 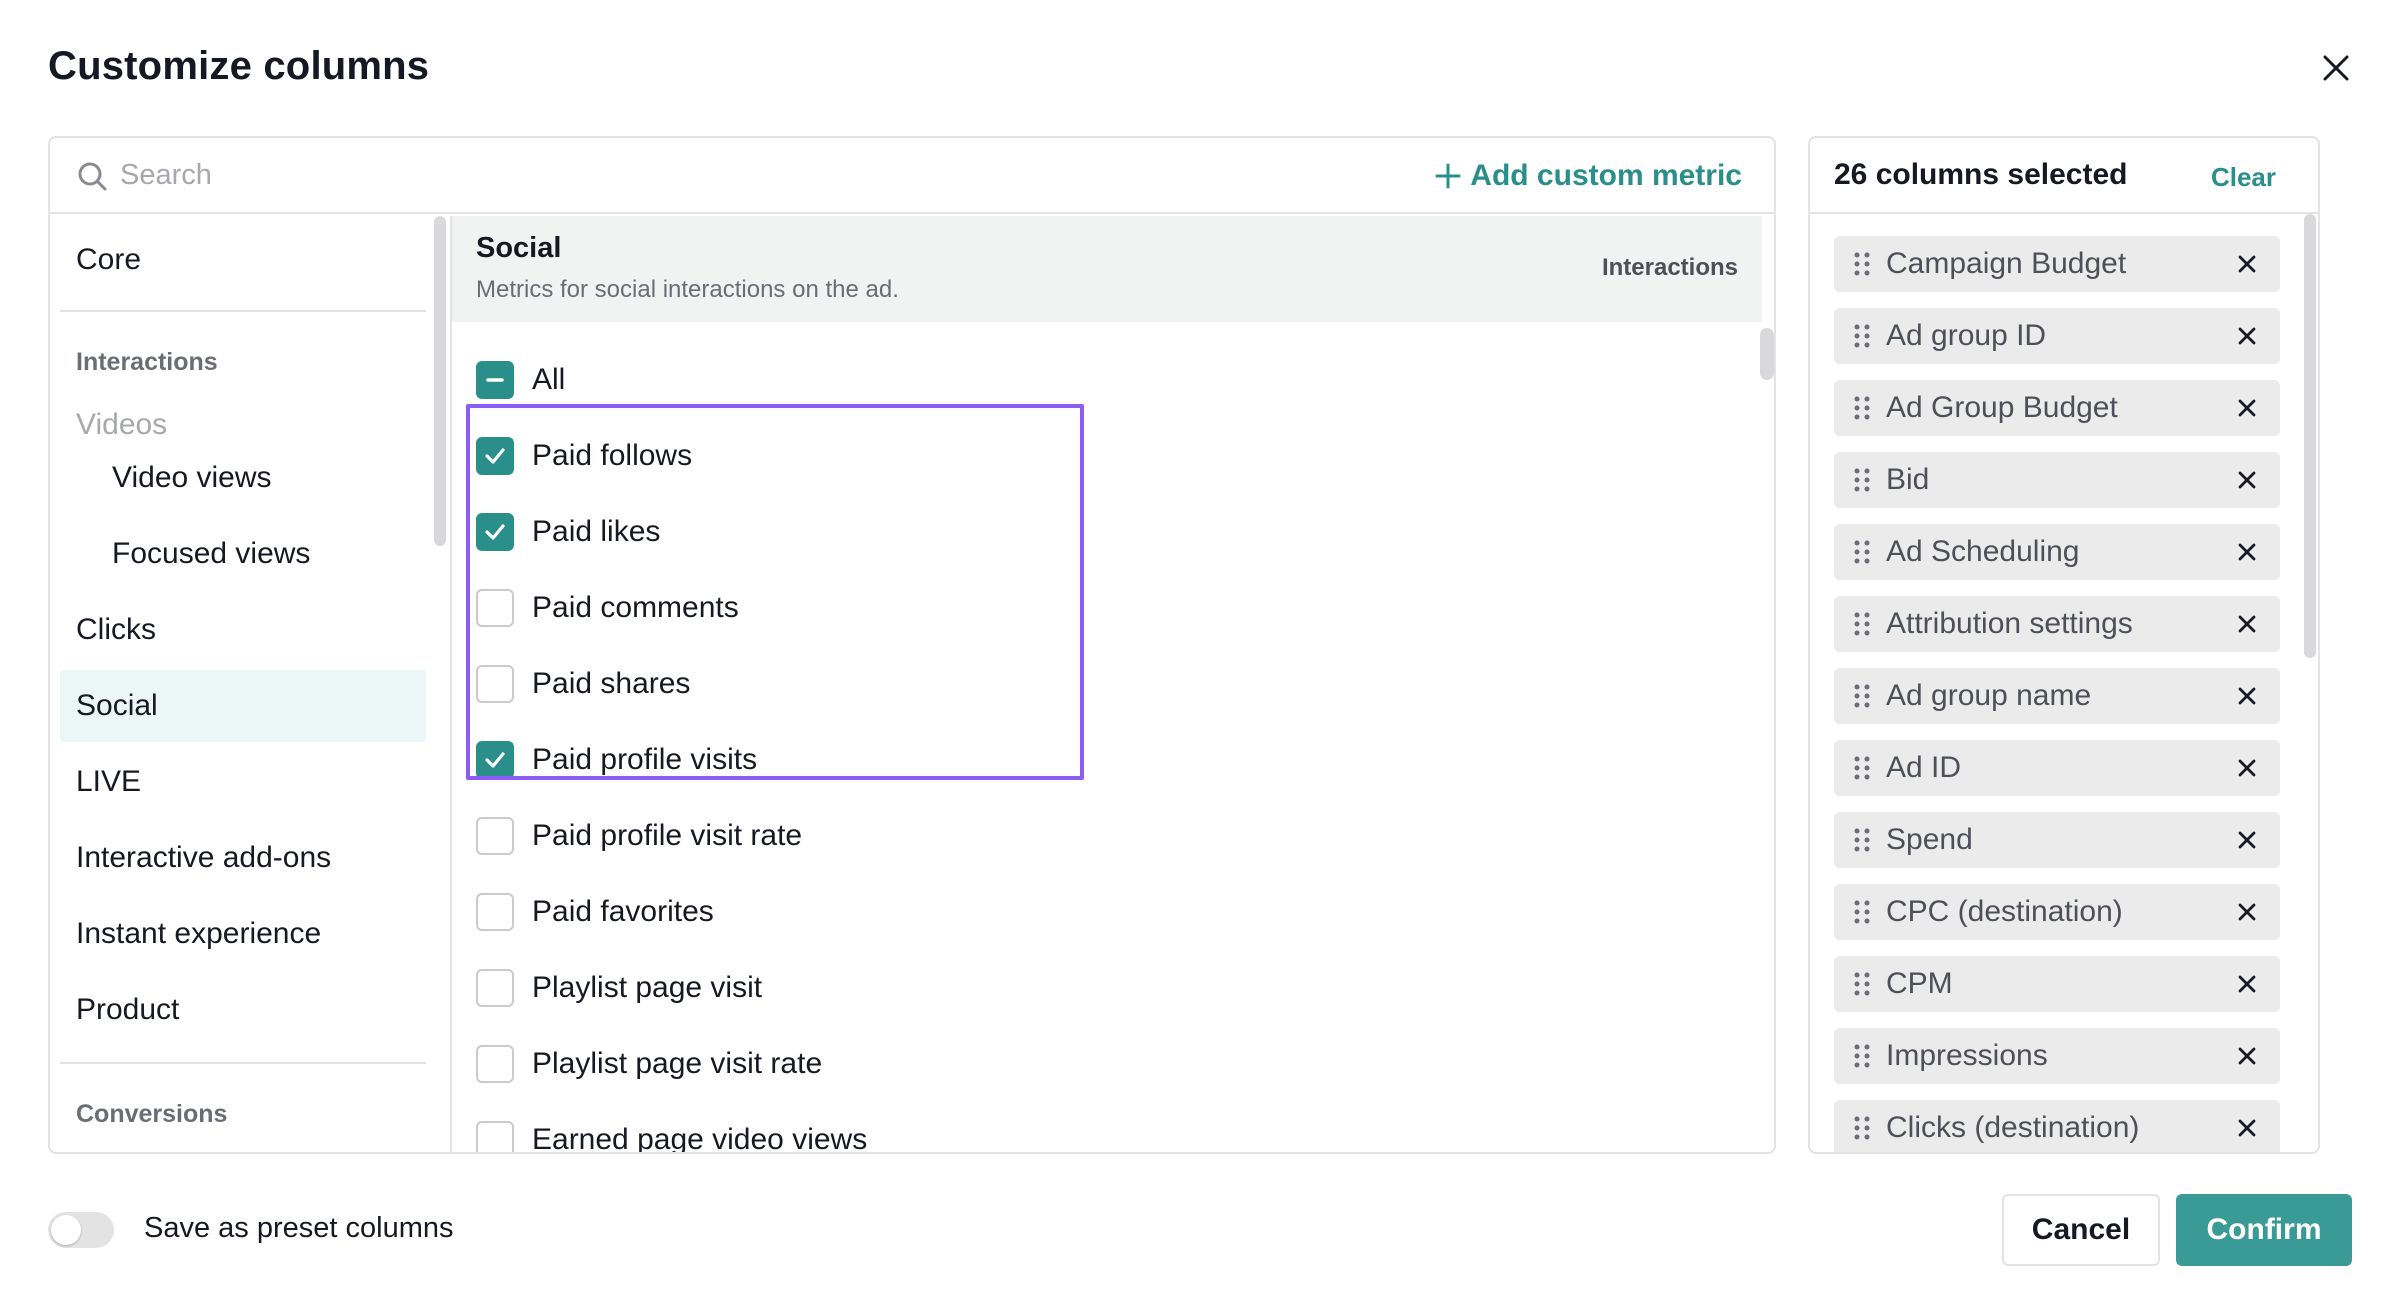 I want to click on metric-paid-profile-visits: Paid profile visits, so click(x=616, y=760).